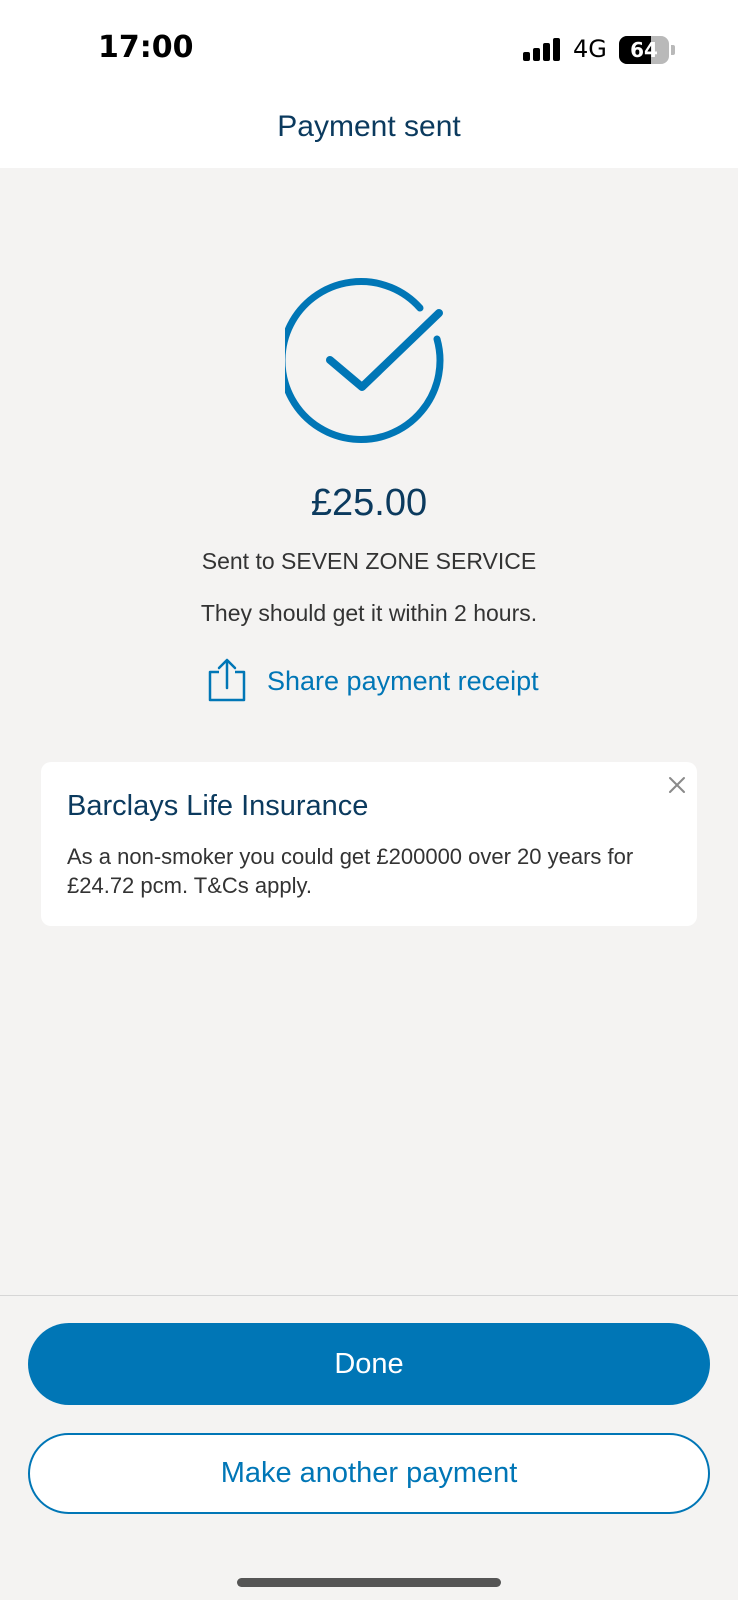 Image resolution: width=738 pixels, height=1600 pixels. Describe the element at coordinates (369, 48) in the screenshot. I see `status-bar: 17:00 4G 64` at that location.